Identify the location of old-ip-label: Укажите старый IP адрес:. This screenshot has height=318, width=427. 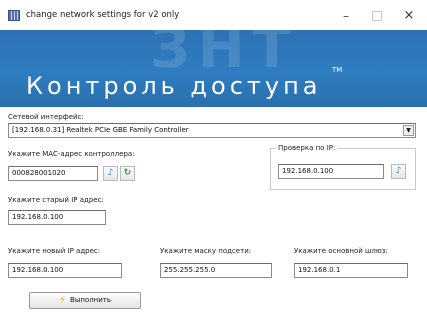
(56, 200).